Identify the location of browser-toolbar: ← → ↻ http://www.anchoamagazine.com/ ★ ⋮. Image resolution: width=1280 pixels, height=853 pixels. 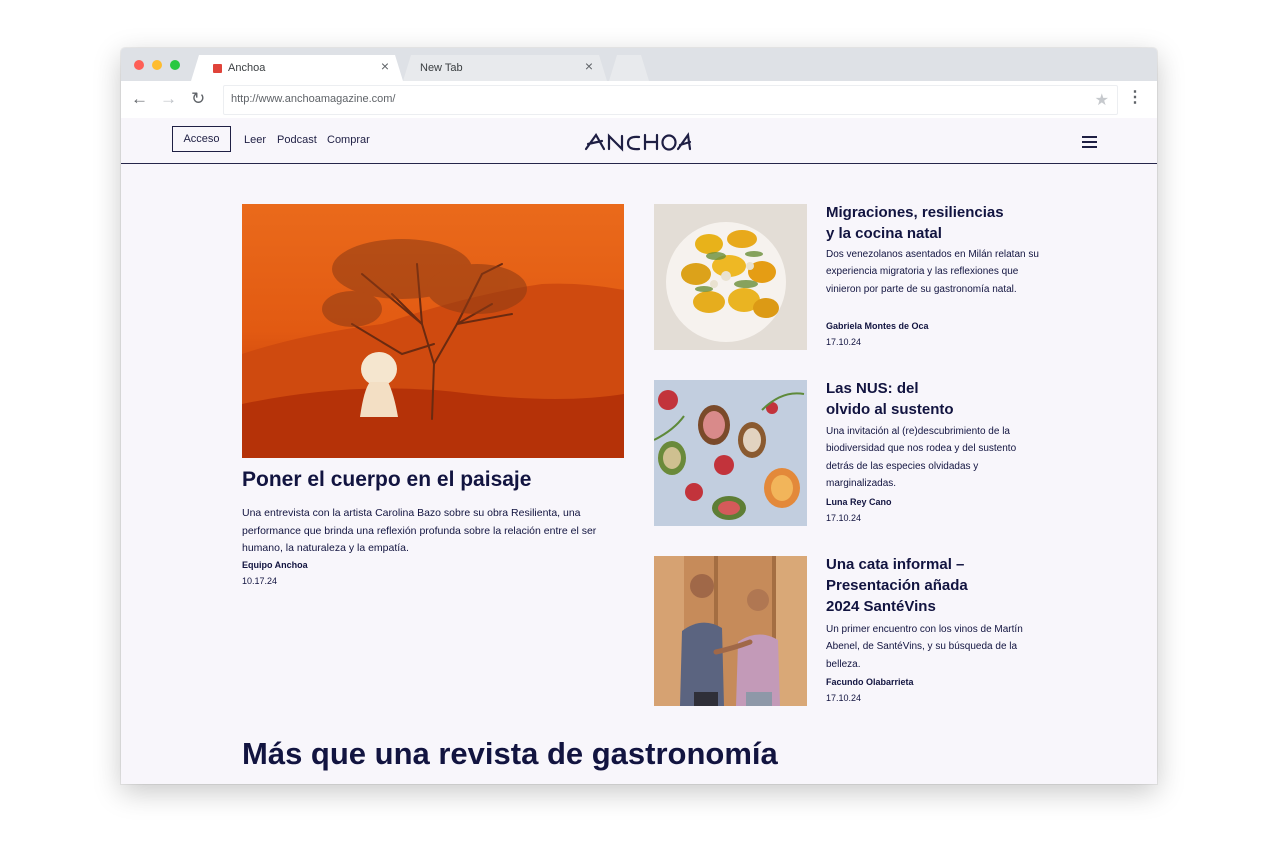
(639, 100).